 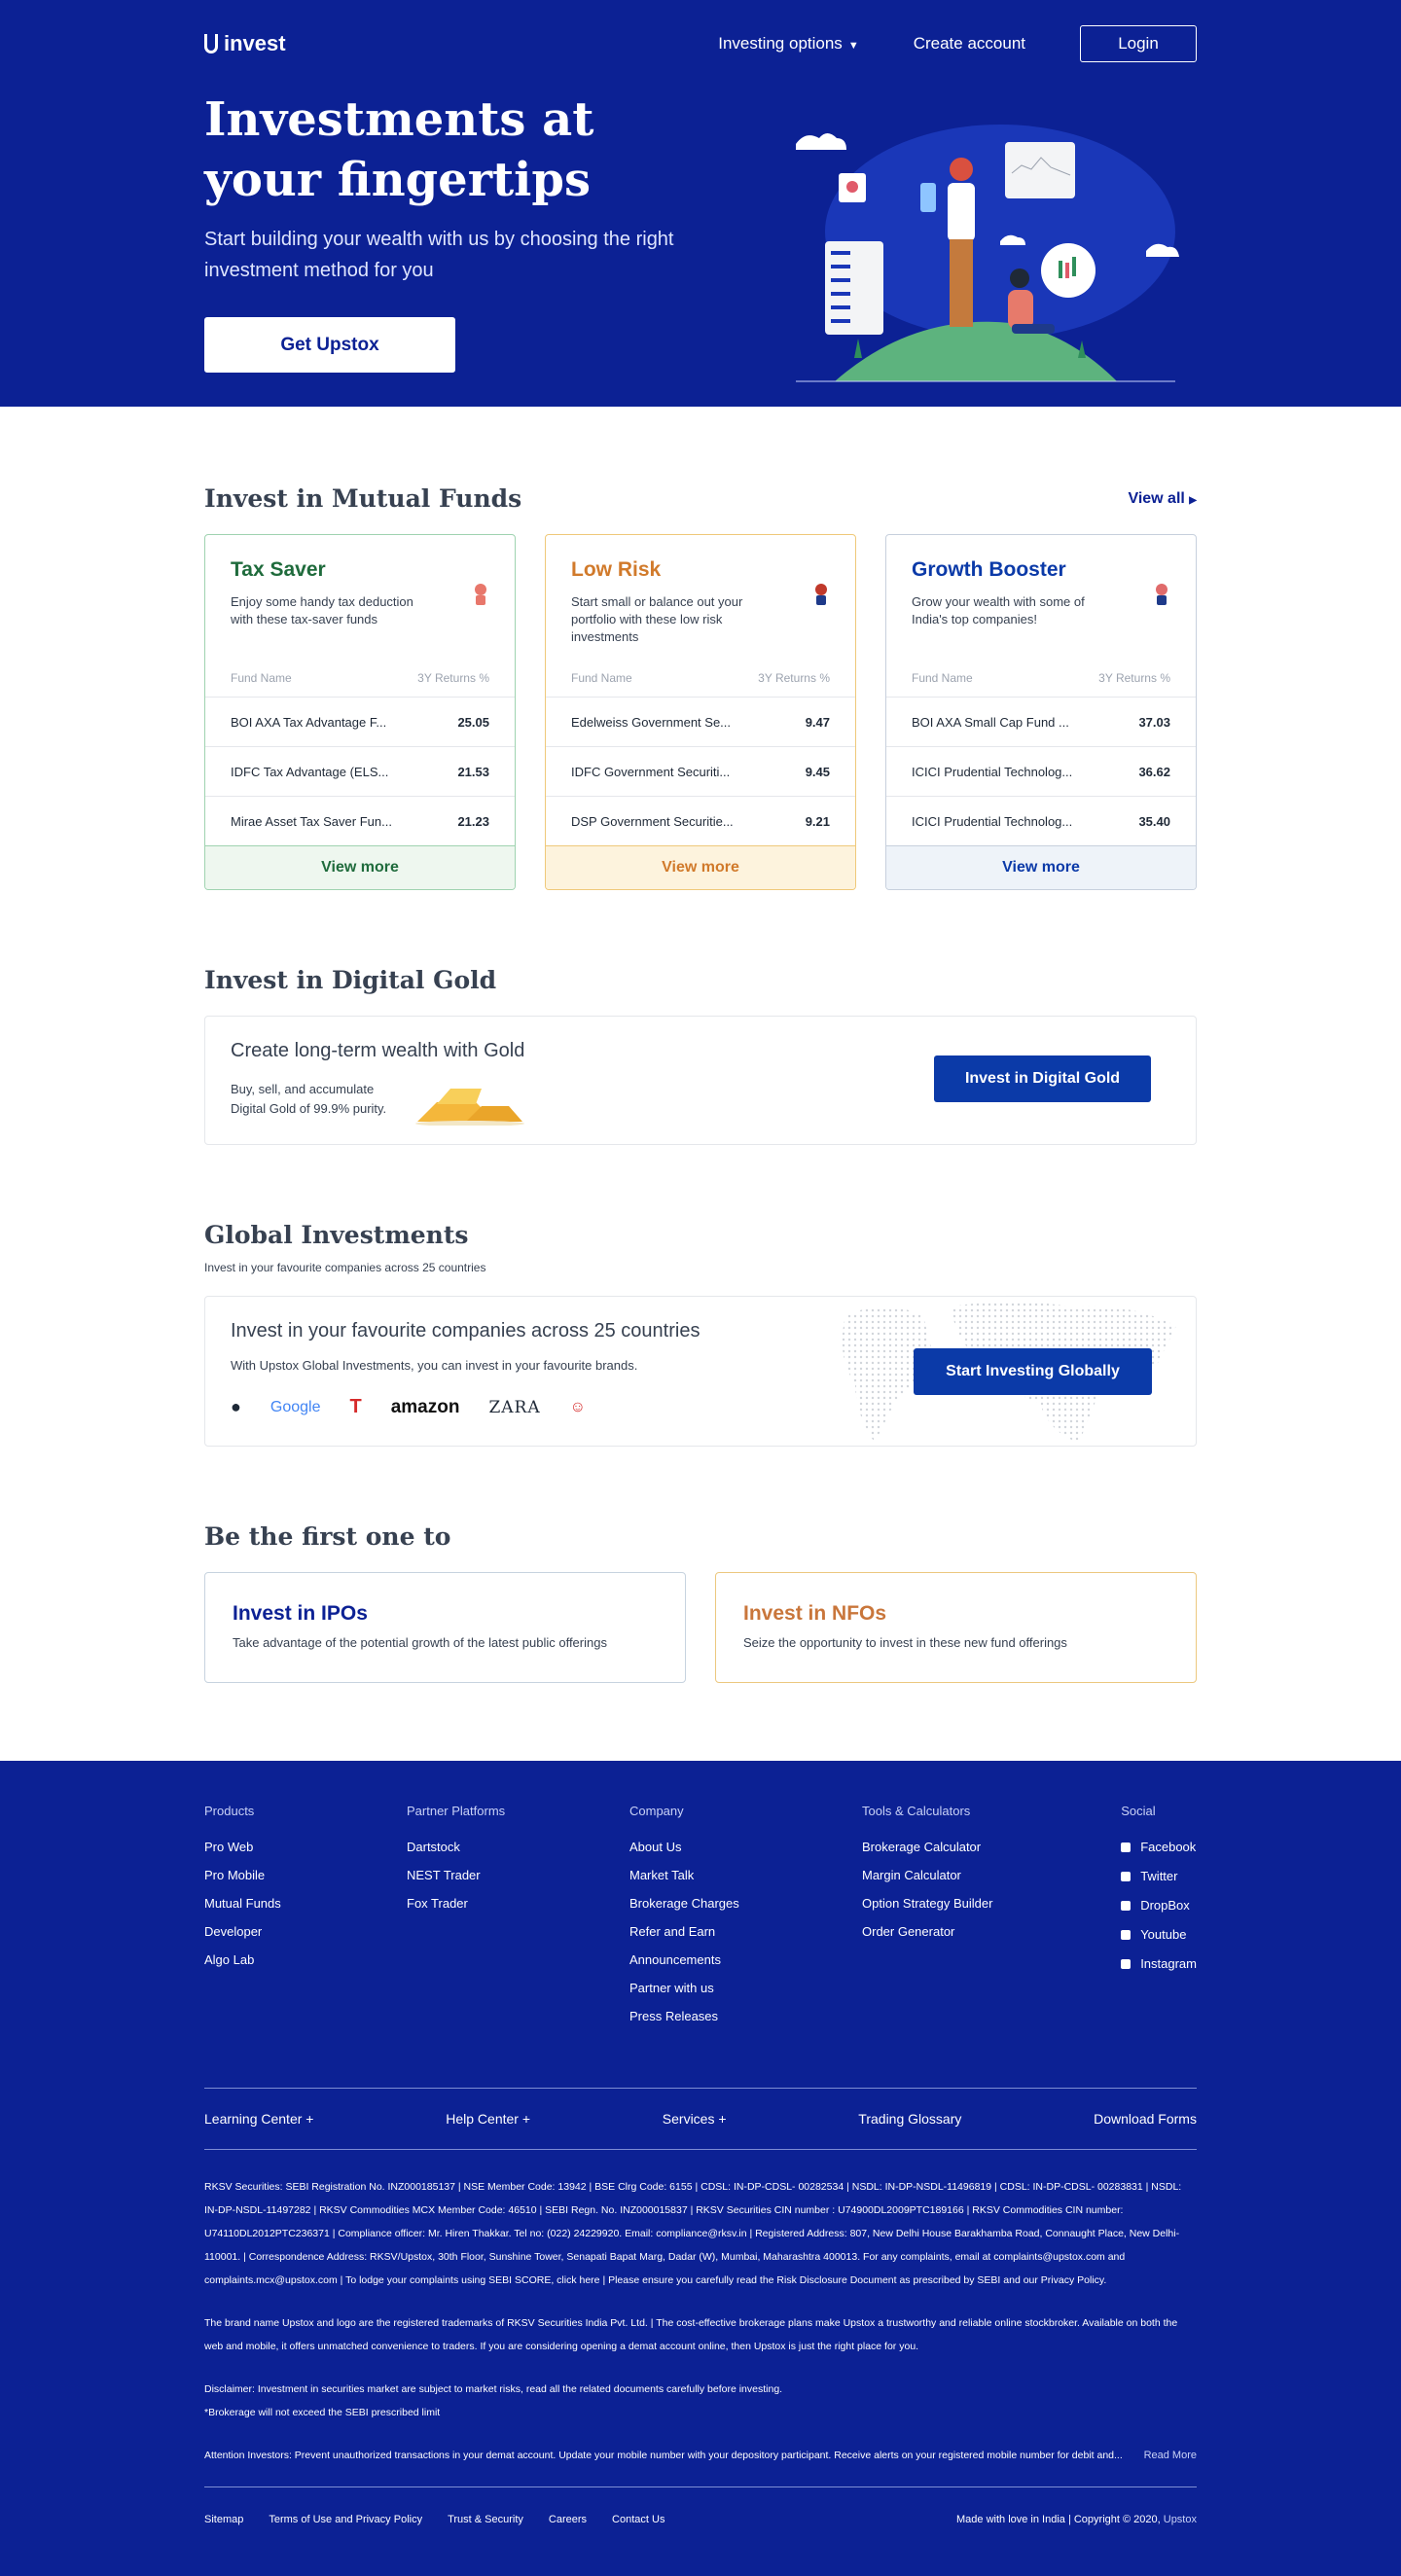 I want to click on invest-digital-gold-button: Invest in Digital Gold, so click(x=1042, y=1078).